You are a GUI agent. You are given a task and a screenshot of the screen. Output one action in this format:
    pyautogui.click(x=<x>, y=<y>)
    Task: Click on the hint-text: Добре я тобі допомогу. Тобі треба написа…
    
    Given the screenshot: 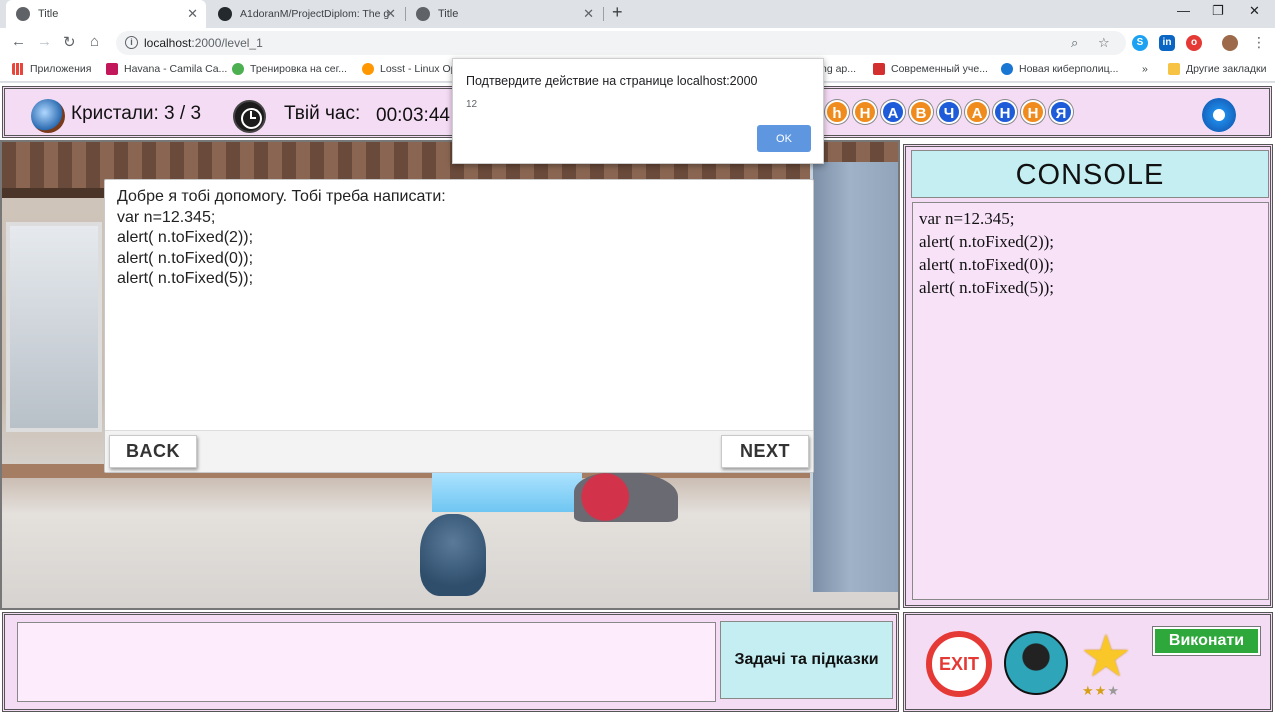 What is the action you would take?
    pyautogui.click(x=281, y=237)
    